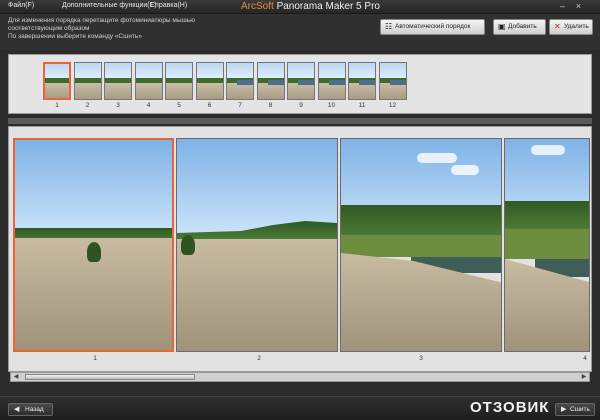 This screenshot has height=420, width=600. What do you see at coordinates (93, 190) in the screenshot?
I see `photo-sky` at bounding box center [93, 190].